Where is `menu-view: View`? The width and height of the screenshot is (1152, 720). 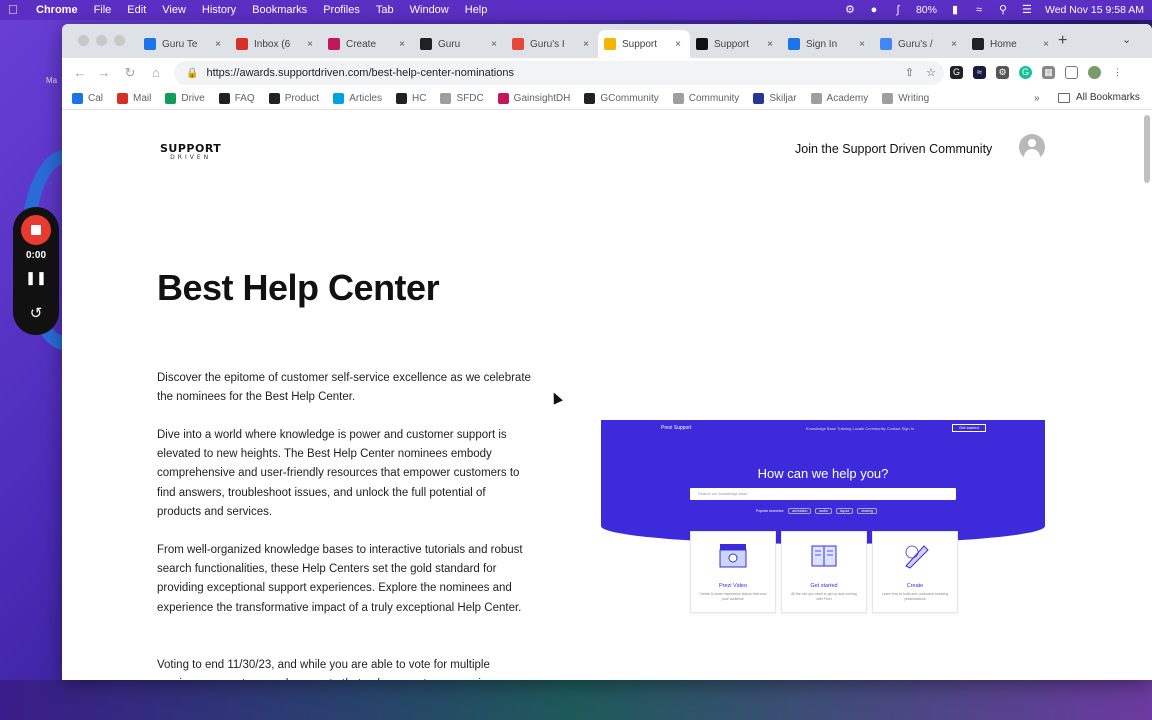 menu-view: View is located at coordinates (174, 10).